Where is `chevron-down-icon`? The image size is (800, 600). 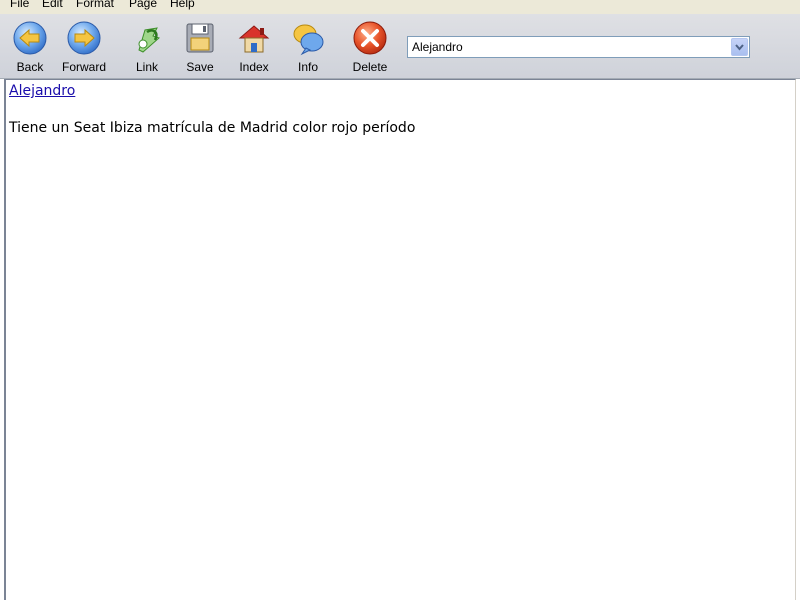
chevron-down-icon is located at coordinates (739, 47).